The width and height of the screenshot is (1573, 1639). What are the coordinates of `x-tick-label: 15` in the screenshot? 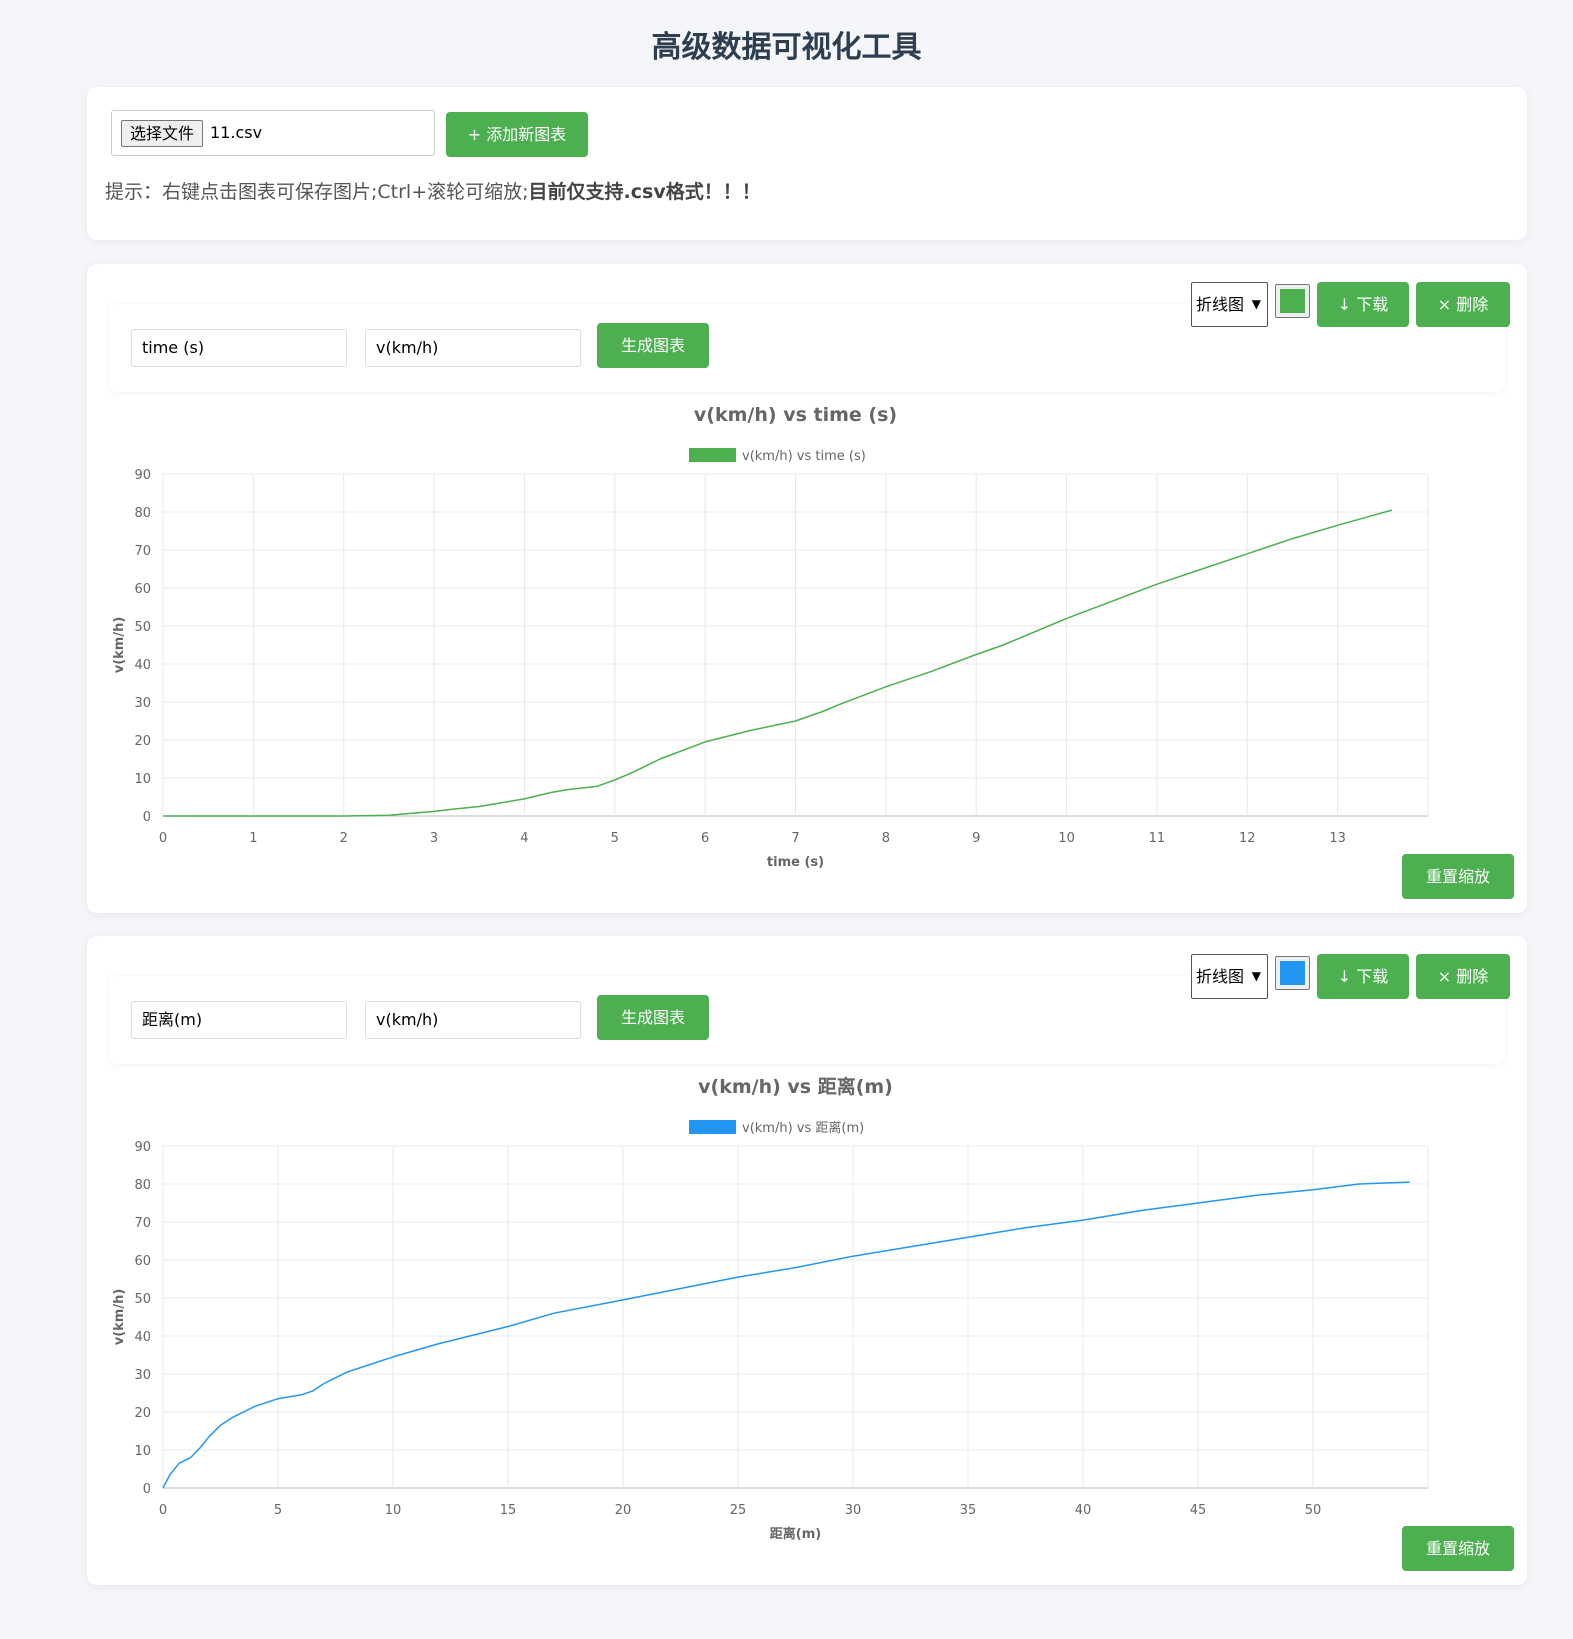 It's located at (508, 1510).